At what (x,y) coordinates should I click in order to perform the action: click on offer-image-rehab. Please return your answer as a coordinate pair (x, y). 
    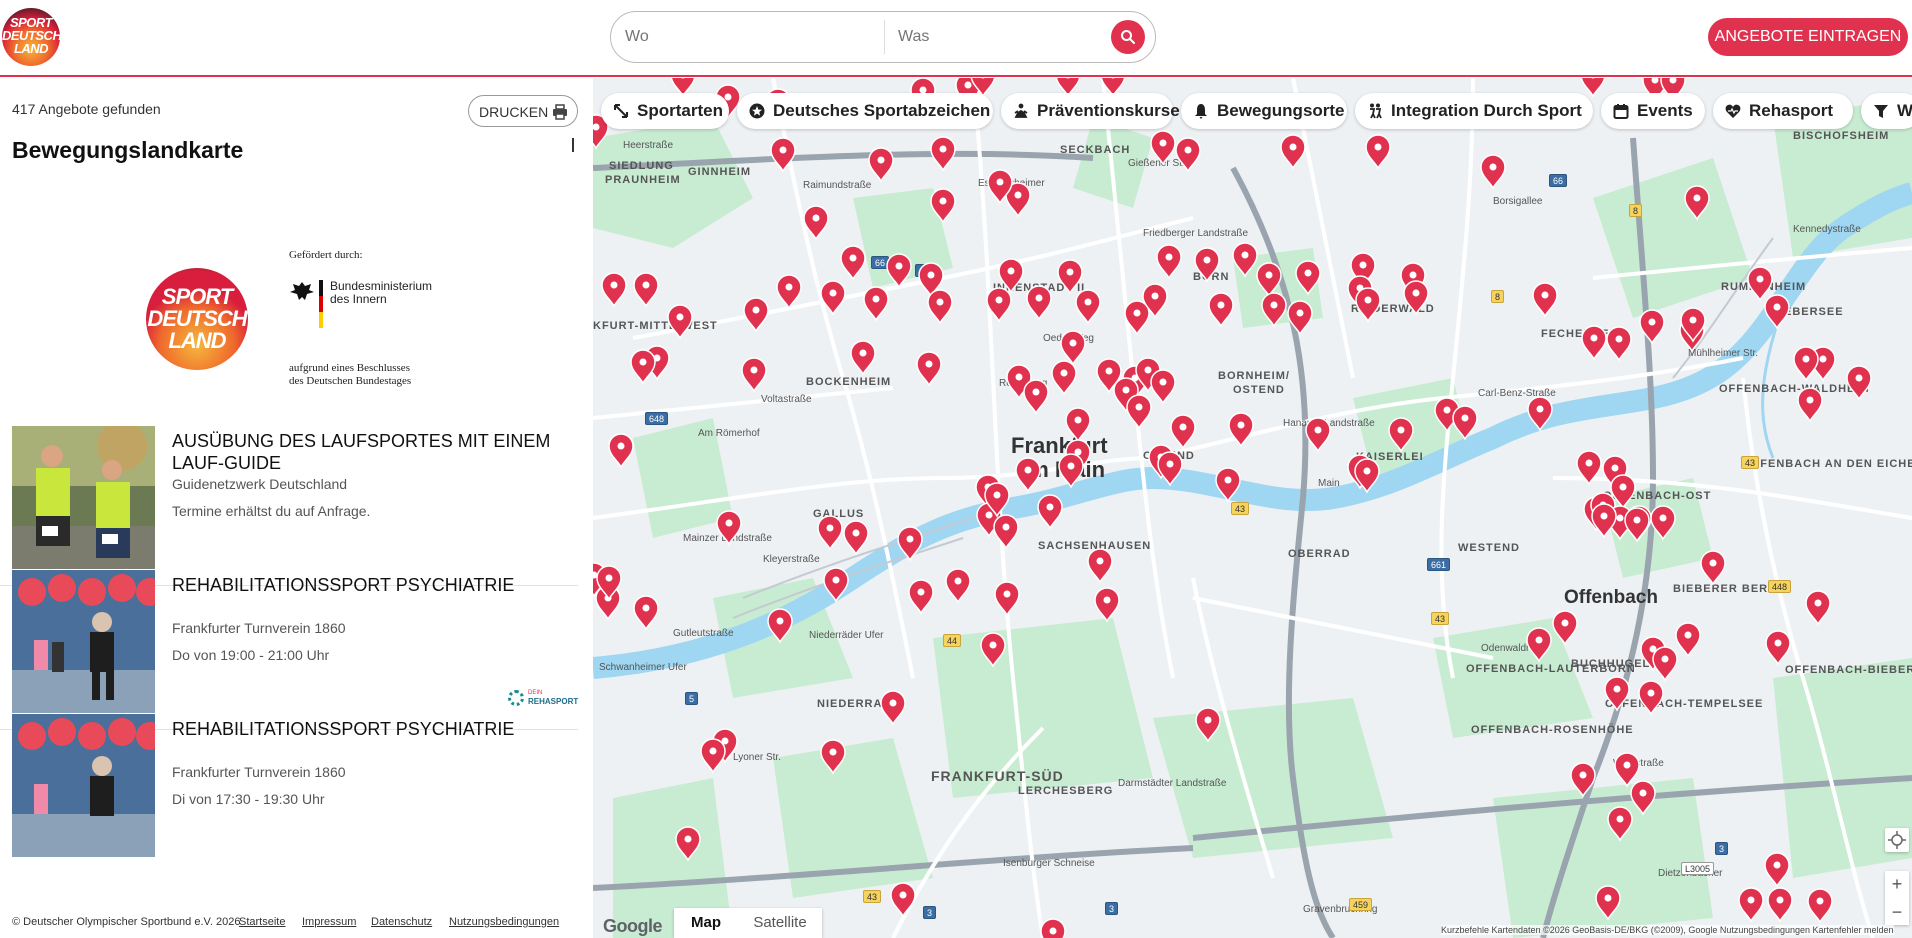
    Looking at the image, I should click on (83, 785).